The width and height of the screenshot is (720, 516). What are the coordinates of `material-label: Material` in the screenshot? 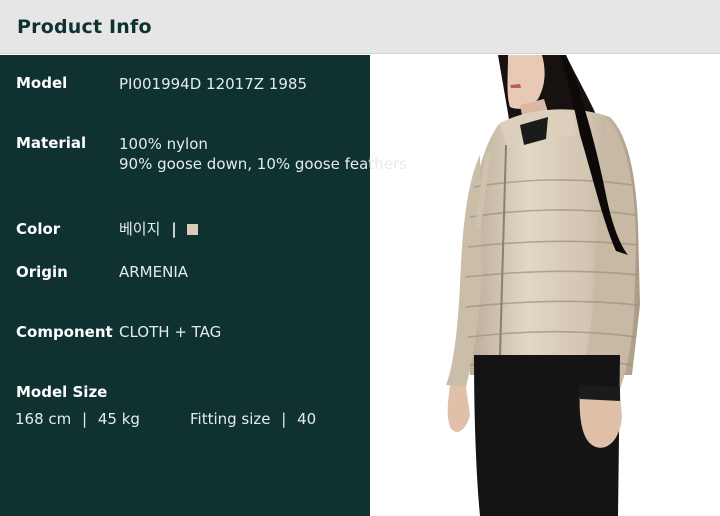 It's located at (51, 143).